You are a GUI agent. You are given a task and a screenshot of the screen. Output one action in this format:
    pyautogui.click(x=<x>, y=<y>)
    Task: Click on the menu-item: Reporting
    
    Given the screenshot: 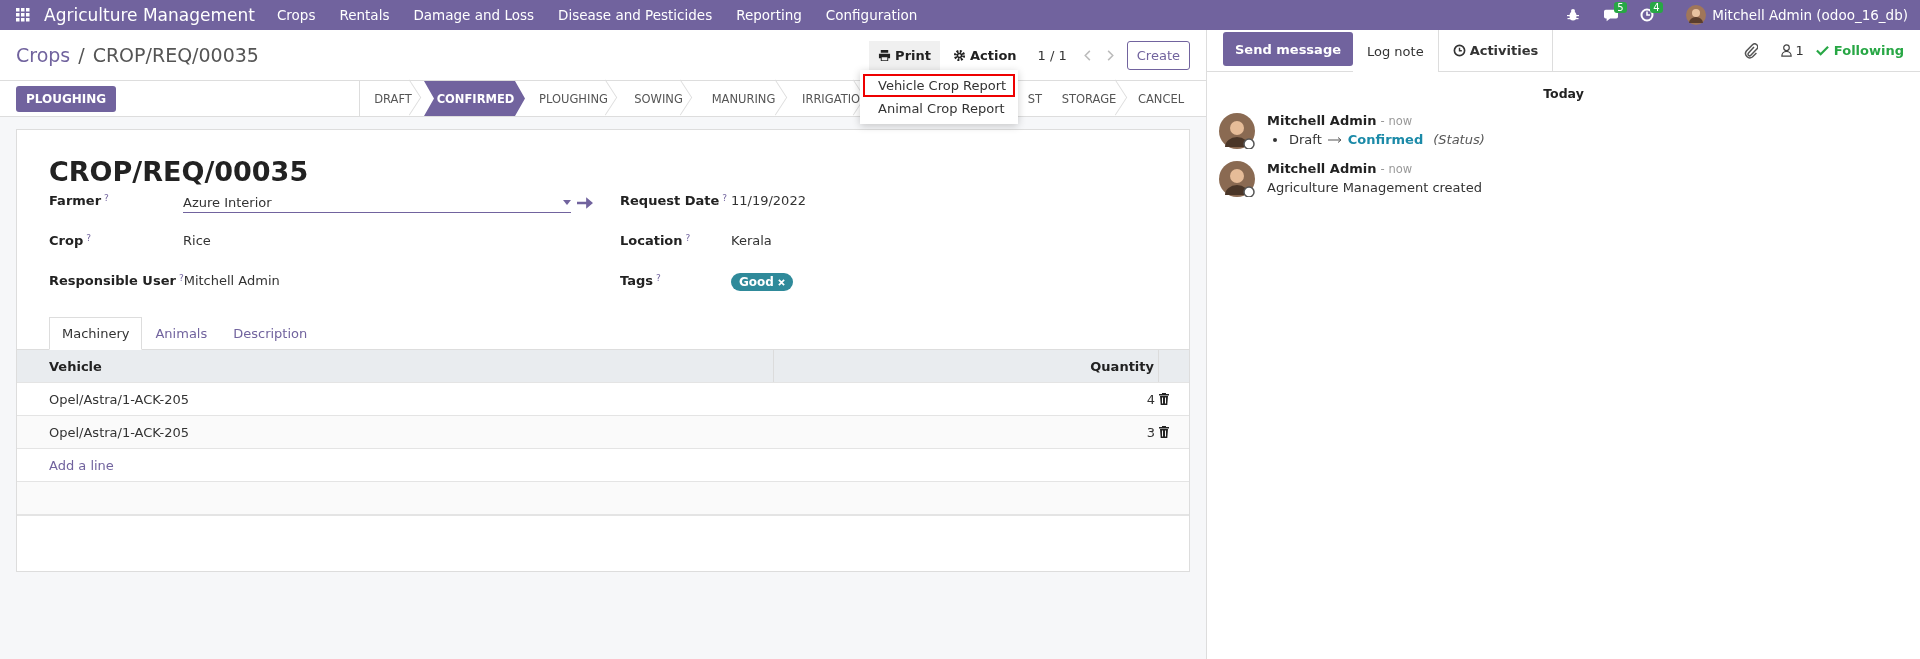 What is the action you would take?
    pyautogui.click(x=769, y=15)
    